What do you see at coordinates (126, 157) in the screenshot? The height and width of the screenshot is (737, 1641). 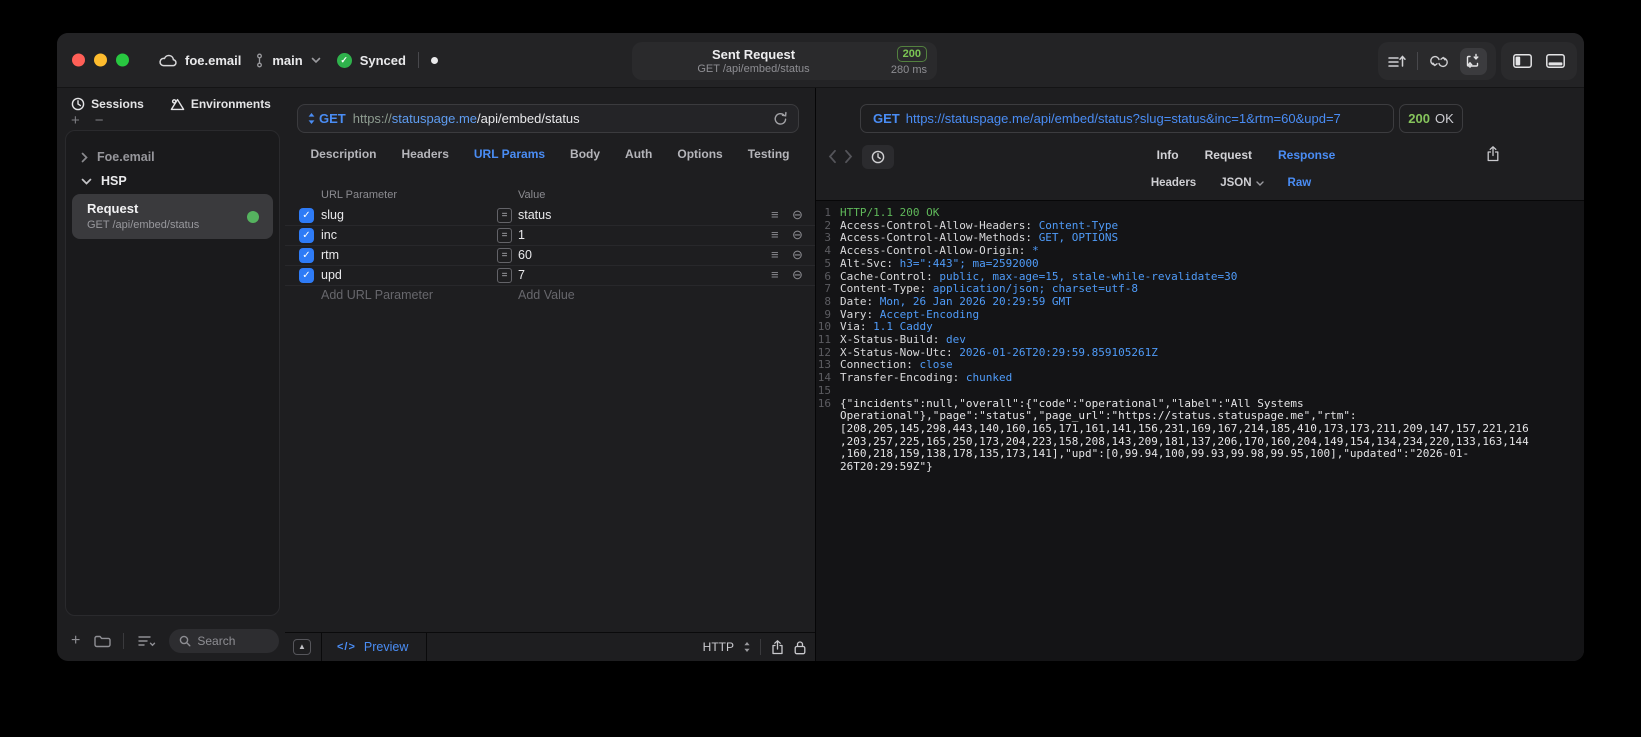 I see `tree-group-label: Foe.email` at bounding box center [126, 157].